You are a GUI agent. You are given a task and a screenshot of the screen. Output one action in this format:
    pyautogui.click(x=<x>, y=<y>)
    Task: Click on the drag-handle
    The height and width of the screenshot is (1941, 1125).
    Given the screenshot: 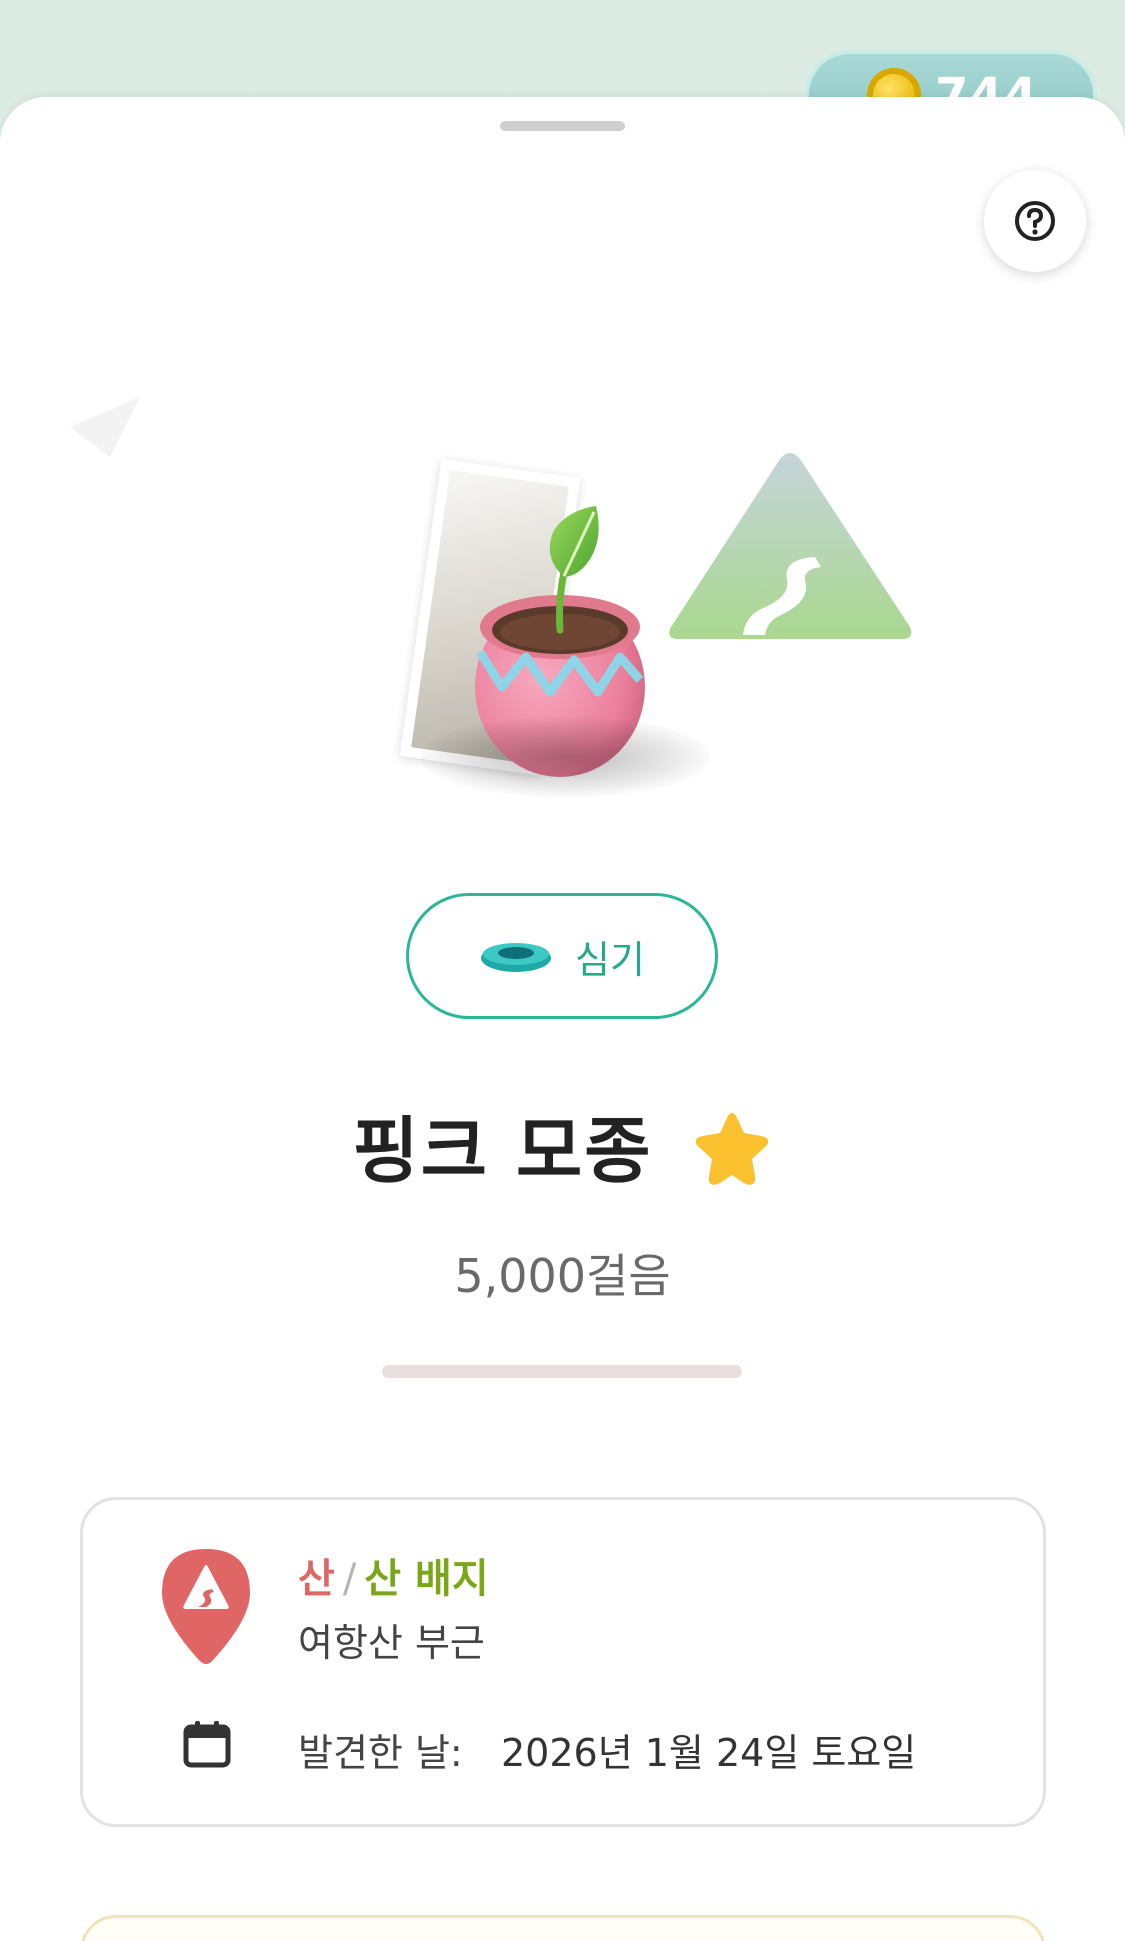 What is the action you would take?
    pyautogui.click(x=562, y=126)
    